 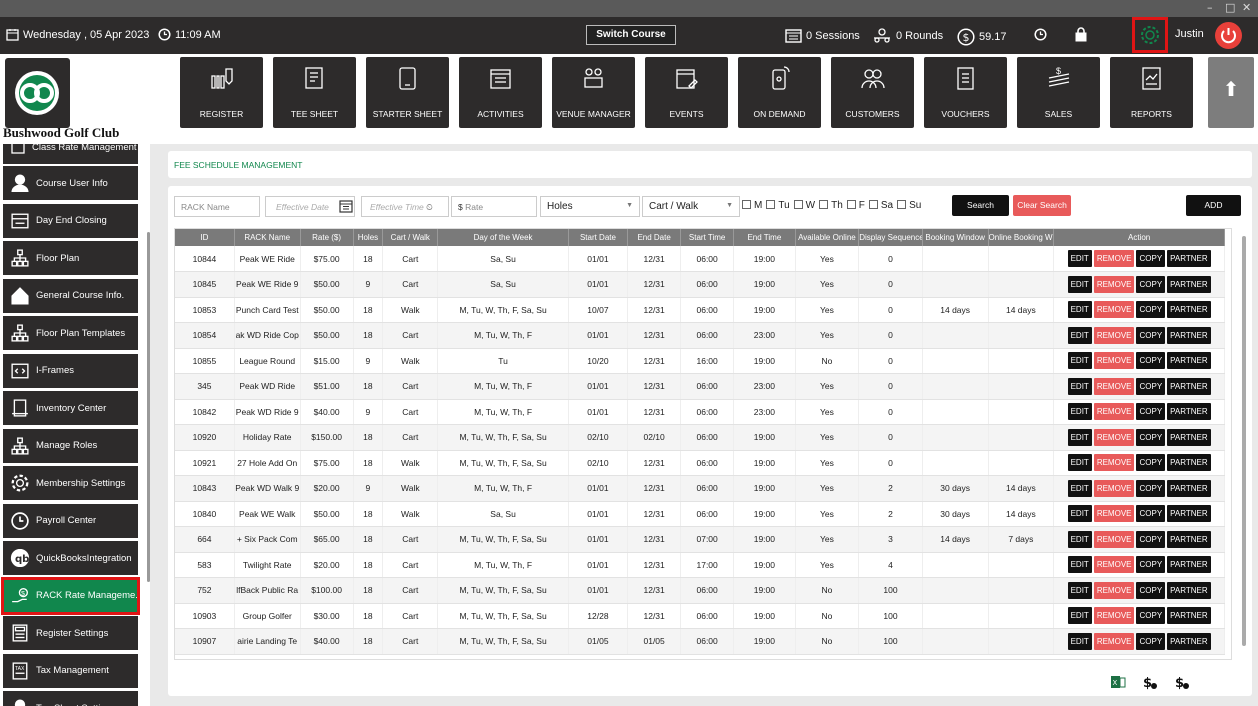 What do you see at coordinates (407, 92) in the screenshot?
I see `nav-tile-starter-sheet: STARTER SHEET` at bounding box center [407, 92].